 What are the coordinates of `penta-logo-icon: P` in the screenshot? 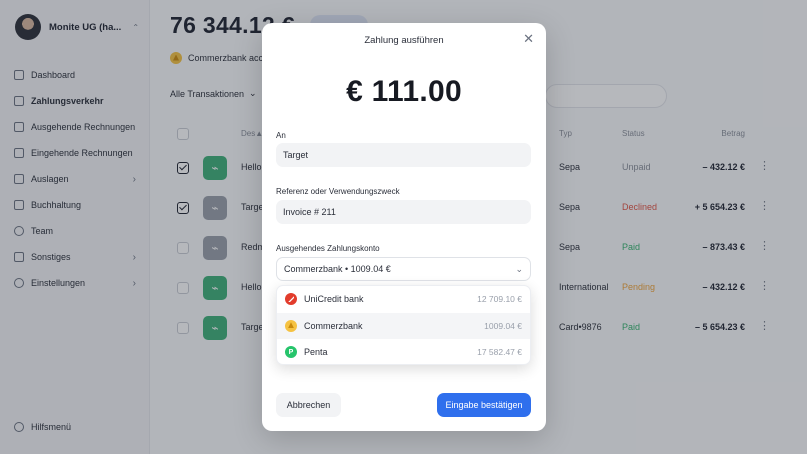 It's located at (291, 352).